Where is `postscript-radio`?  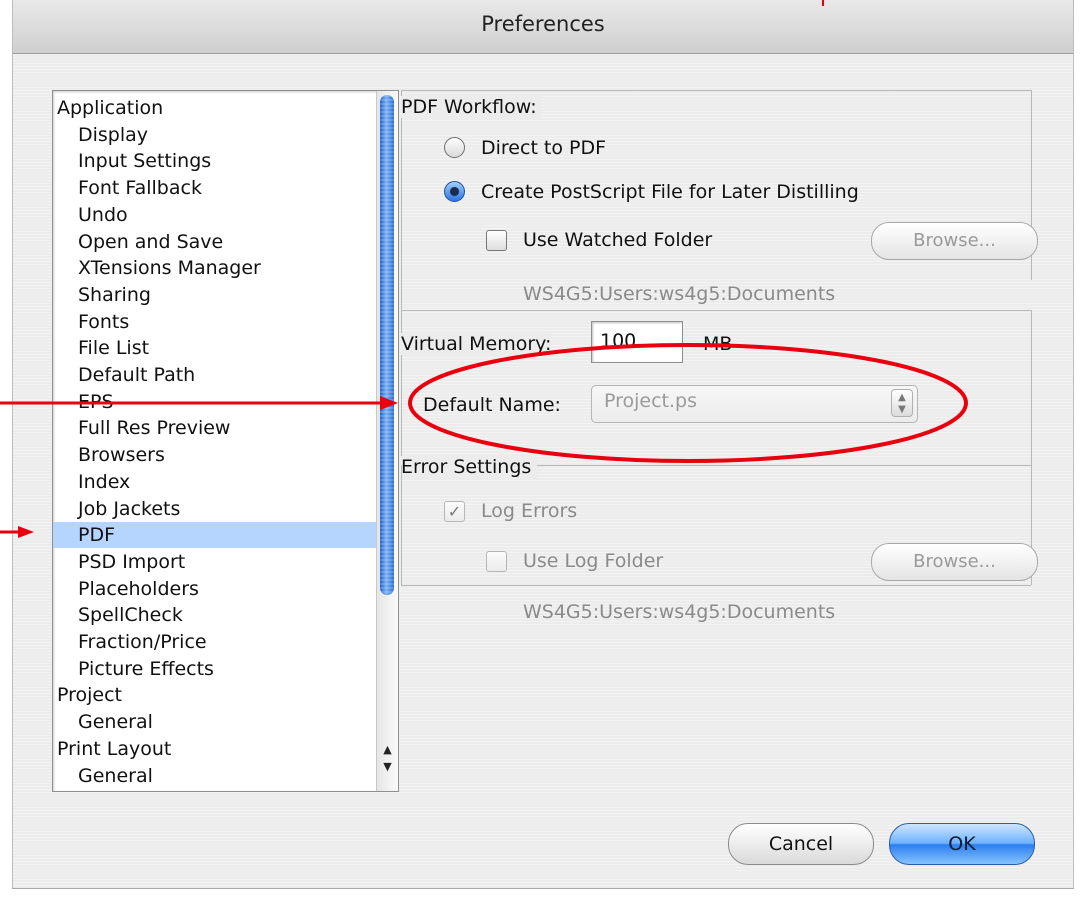 postscript-radio is located at coordinates (454, 191).